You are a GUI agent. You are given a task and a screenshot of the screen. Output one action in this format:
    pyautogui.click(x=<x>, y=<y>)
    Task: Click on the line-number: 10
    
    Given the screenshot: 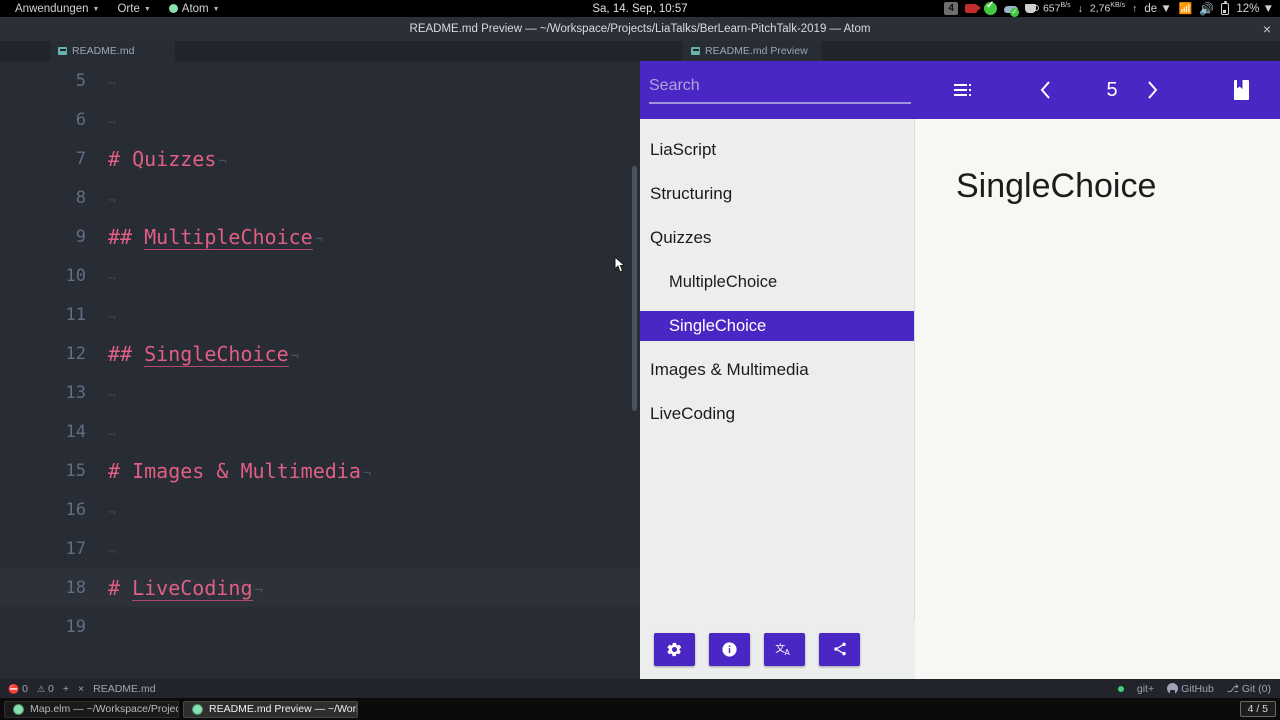 What is the action you would take?
    pyautogui.click(x=75, y=275)
    